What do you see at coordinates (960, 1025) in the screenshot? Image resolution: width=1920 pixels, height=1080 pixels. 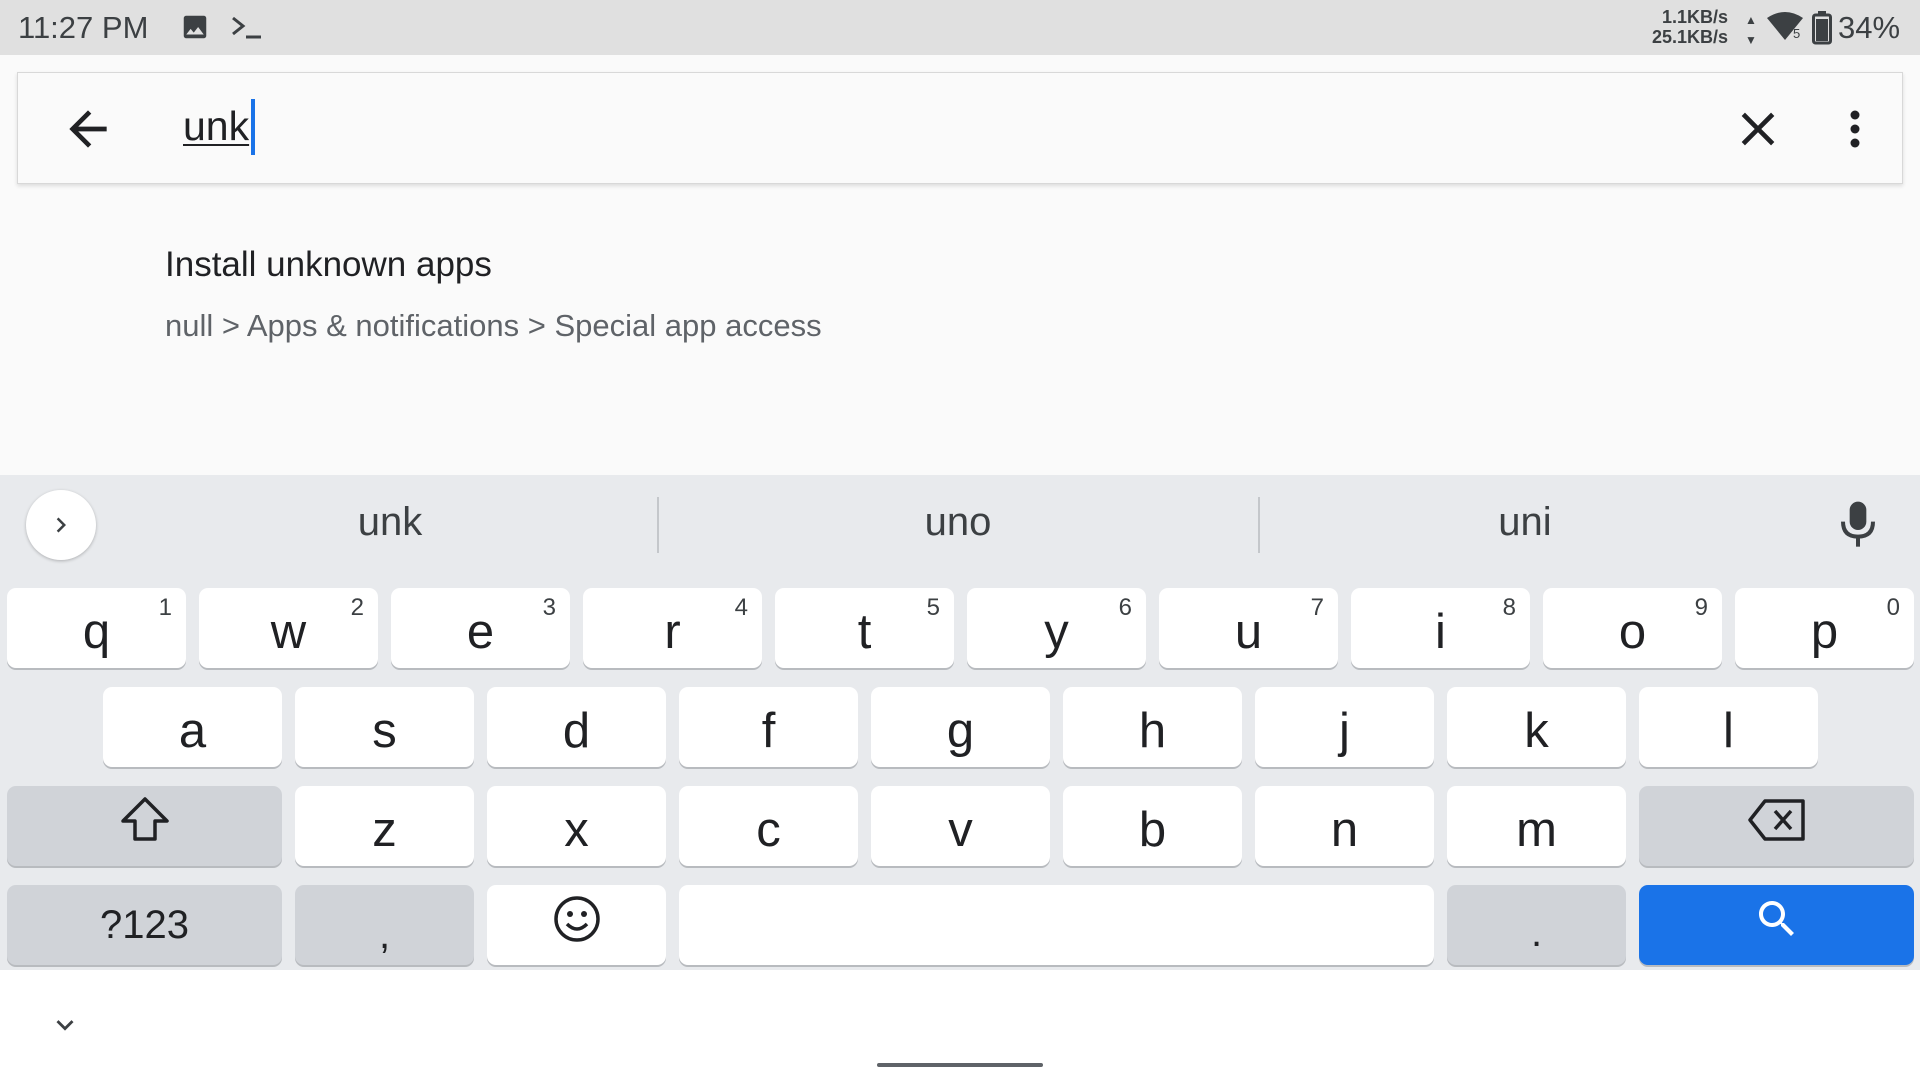 I see `navigation-bar` at bounding box center [960, 1025].